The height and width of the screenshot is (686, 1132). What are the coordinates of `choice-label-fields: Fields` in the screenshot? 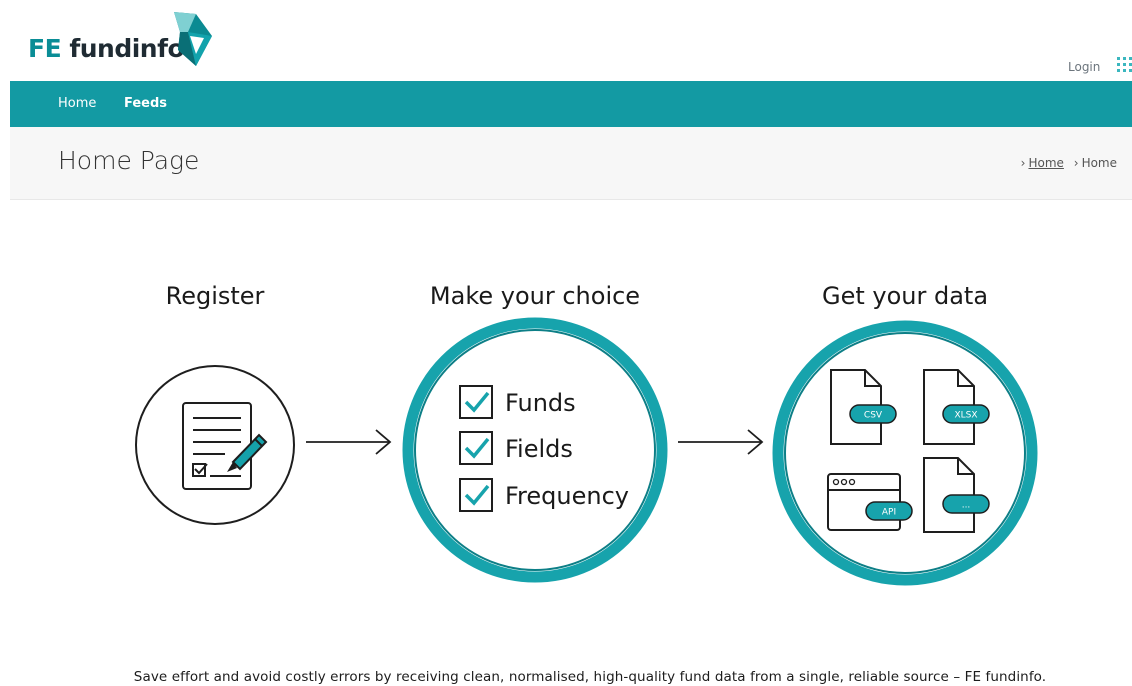 It's located at (539, 449).